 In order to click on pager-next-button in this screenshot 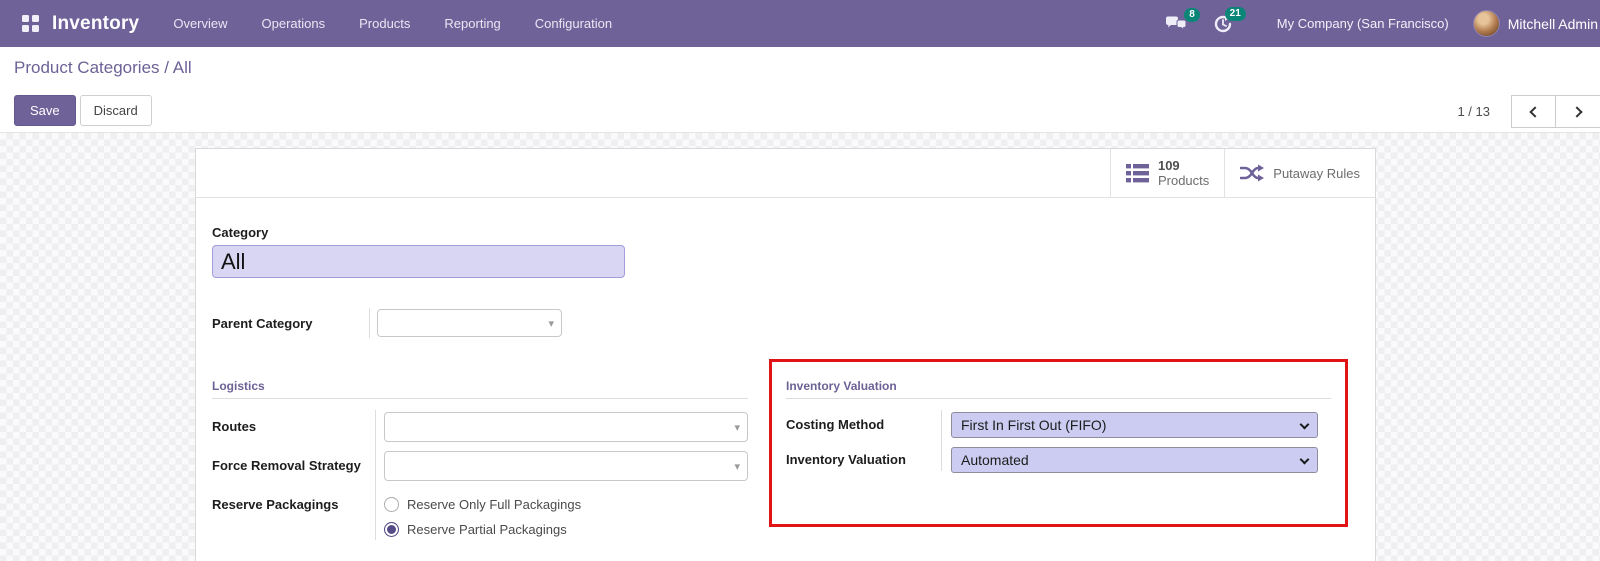, I will do `click(1578, 111)`.